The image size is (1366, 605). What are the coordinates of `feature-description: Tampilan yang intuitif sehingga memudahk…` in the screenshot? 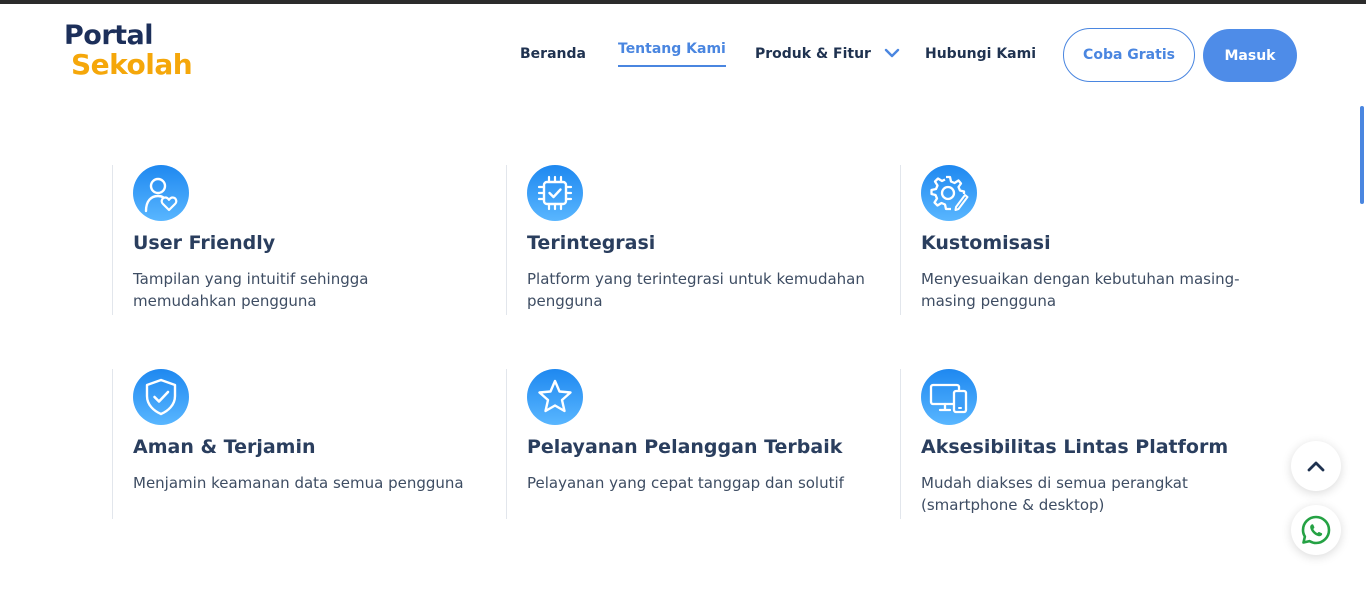 It's located at (251, 290).